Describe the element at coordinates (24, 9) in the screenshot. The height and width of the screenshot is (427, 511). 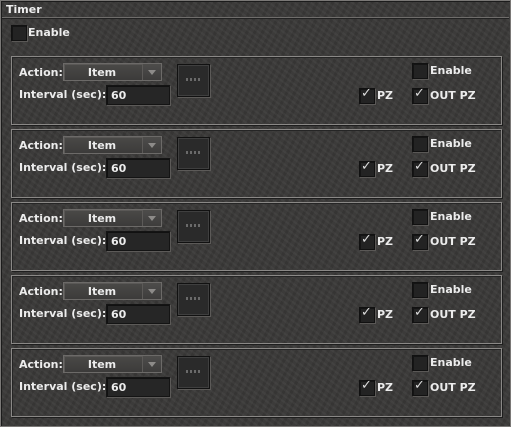
I see `window-title: Timer` at that location.